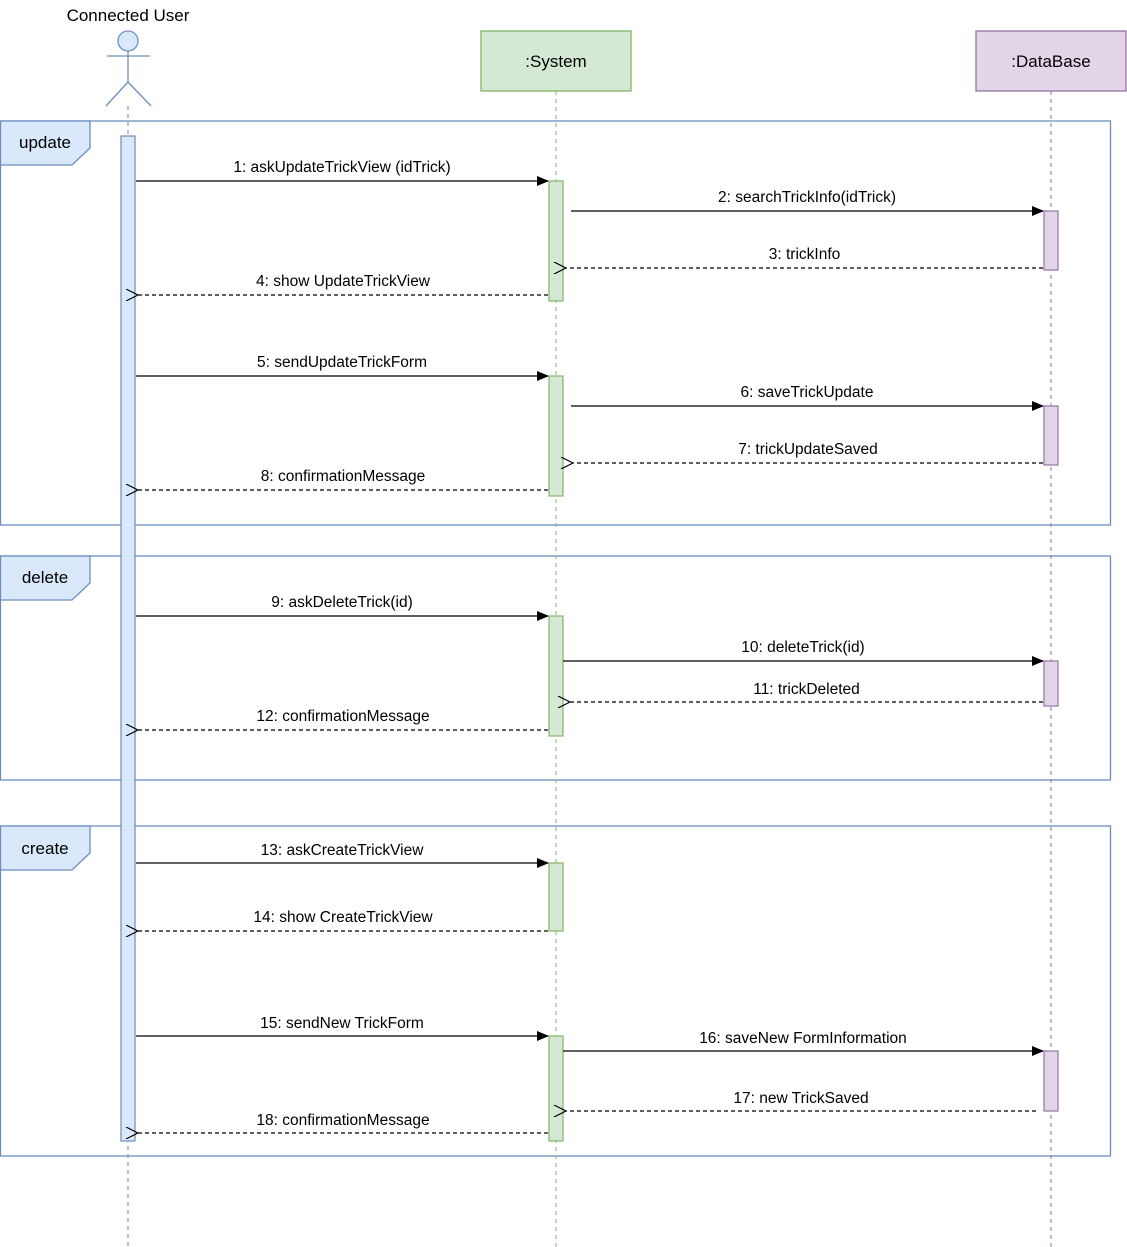  I want to click on message-12: 12: confirmationMessage, so click(343, 719).